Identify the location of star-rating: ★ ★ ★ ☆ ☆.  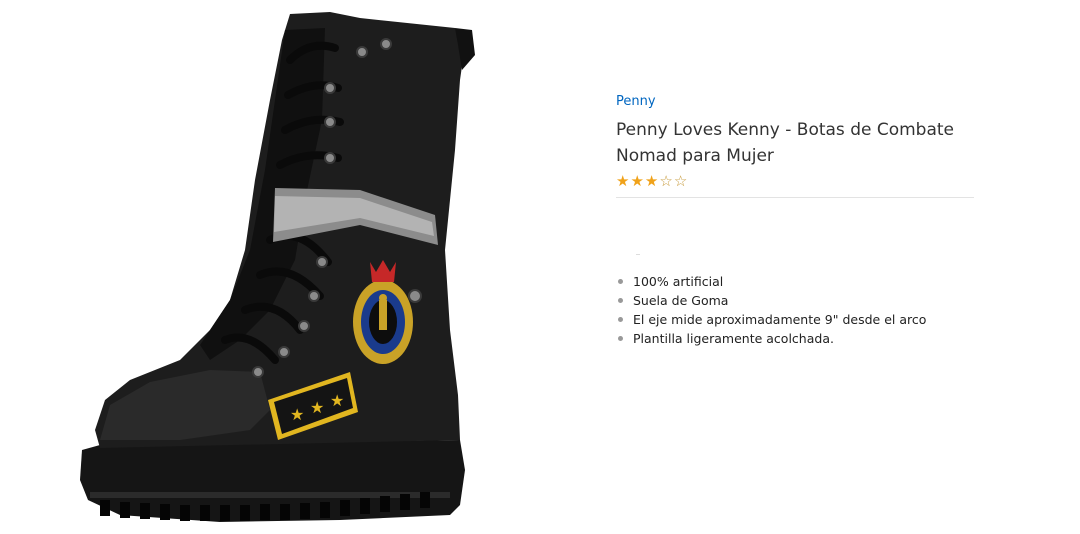
(795, 181).